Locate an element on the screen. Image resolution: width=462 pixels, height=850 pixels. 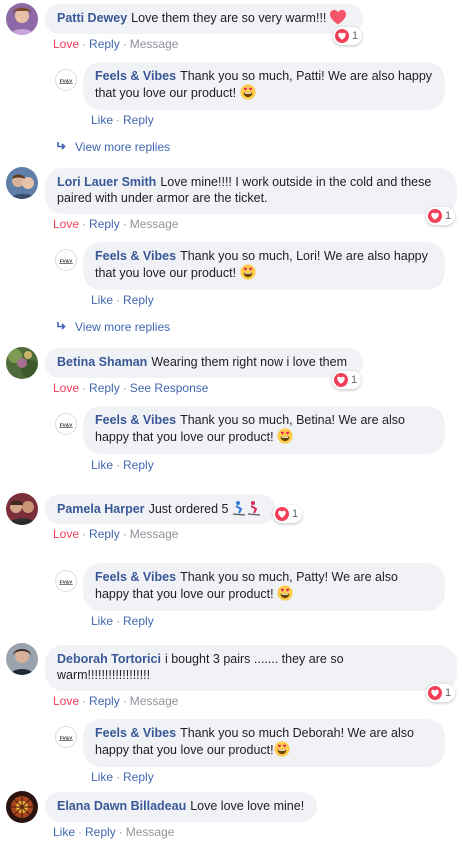
comment-actions: Love · Reply · See Response is located at coordinates (131, 388).